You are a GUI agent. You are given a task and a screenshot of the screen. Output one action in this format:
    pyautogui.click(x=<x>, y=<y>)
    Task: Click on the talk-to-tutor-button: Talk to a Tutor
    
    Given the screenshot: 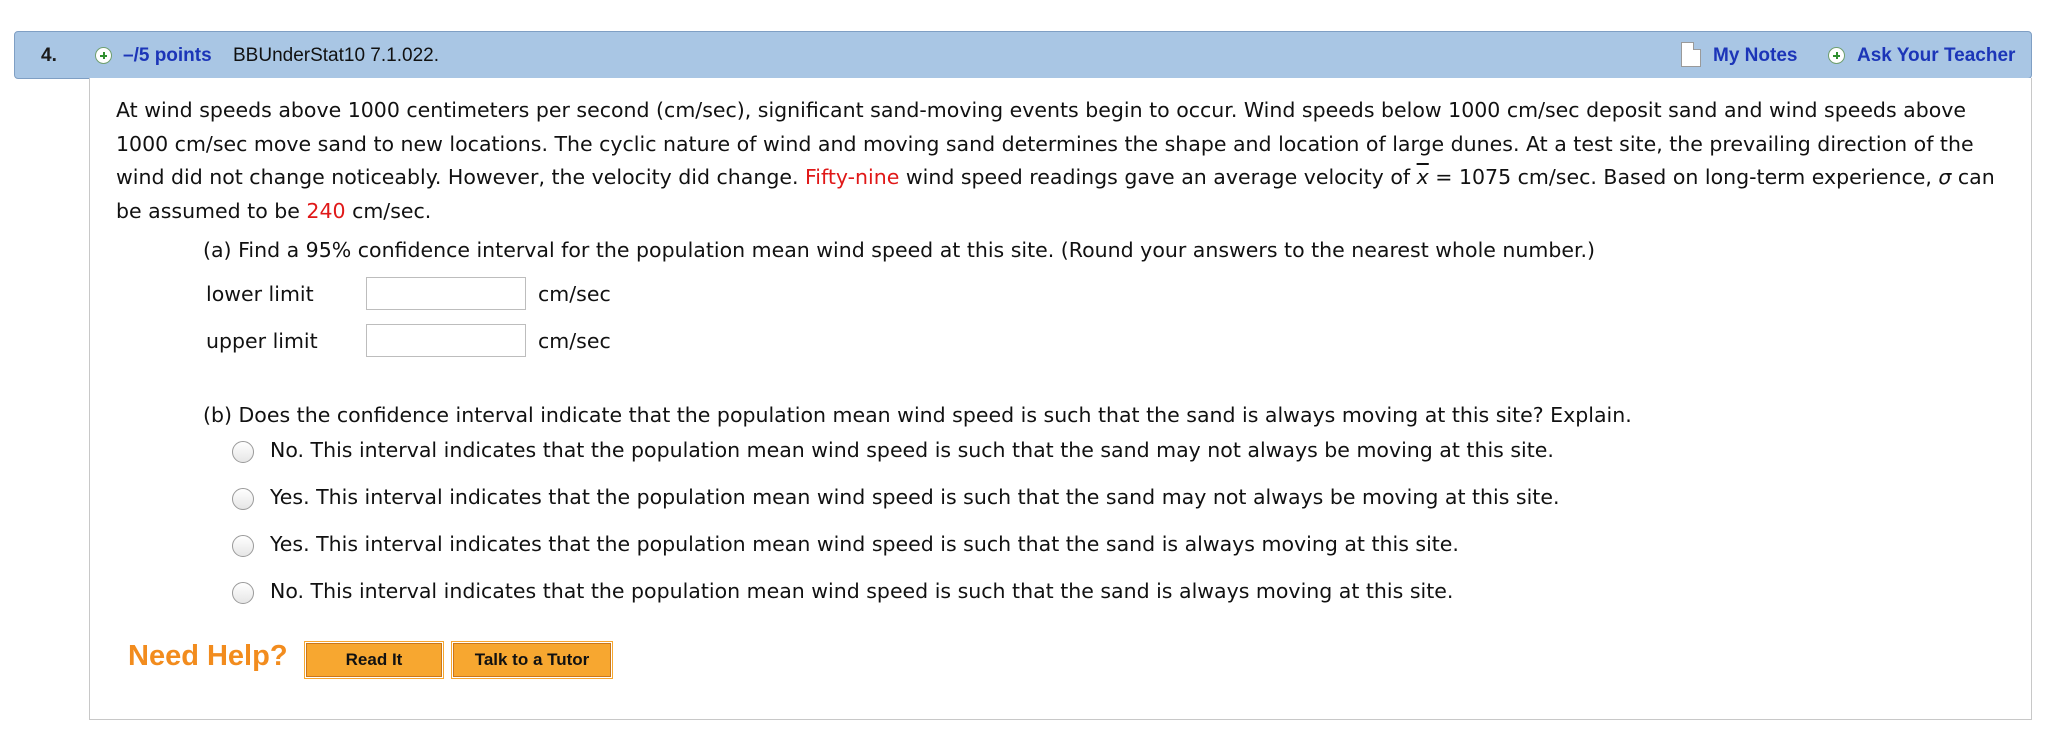 What is the action you would take?
    pyautogui.click(x=532, y=660)
    